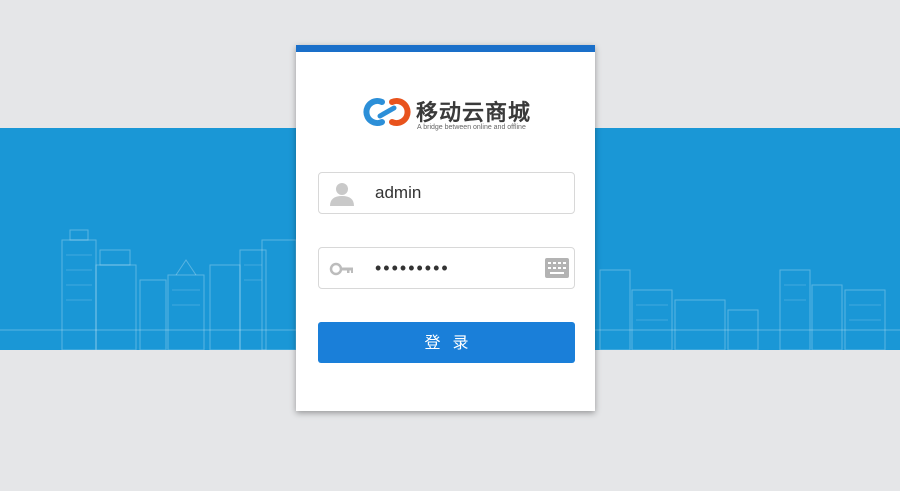  Describe the element at coordinates (446, 193) in the screenshot. I see `username-field: admin` at that location.